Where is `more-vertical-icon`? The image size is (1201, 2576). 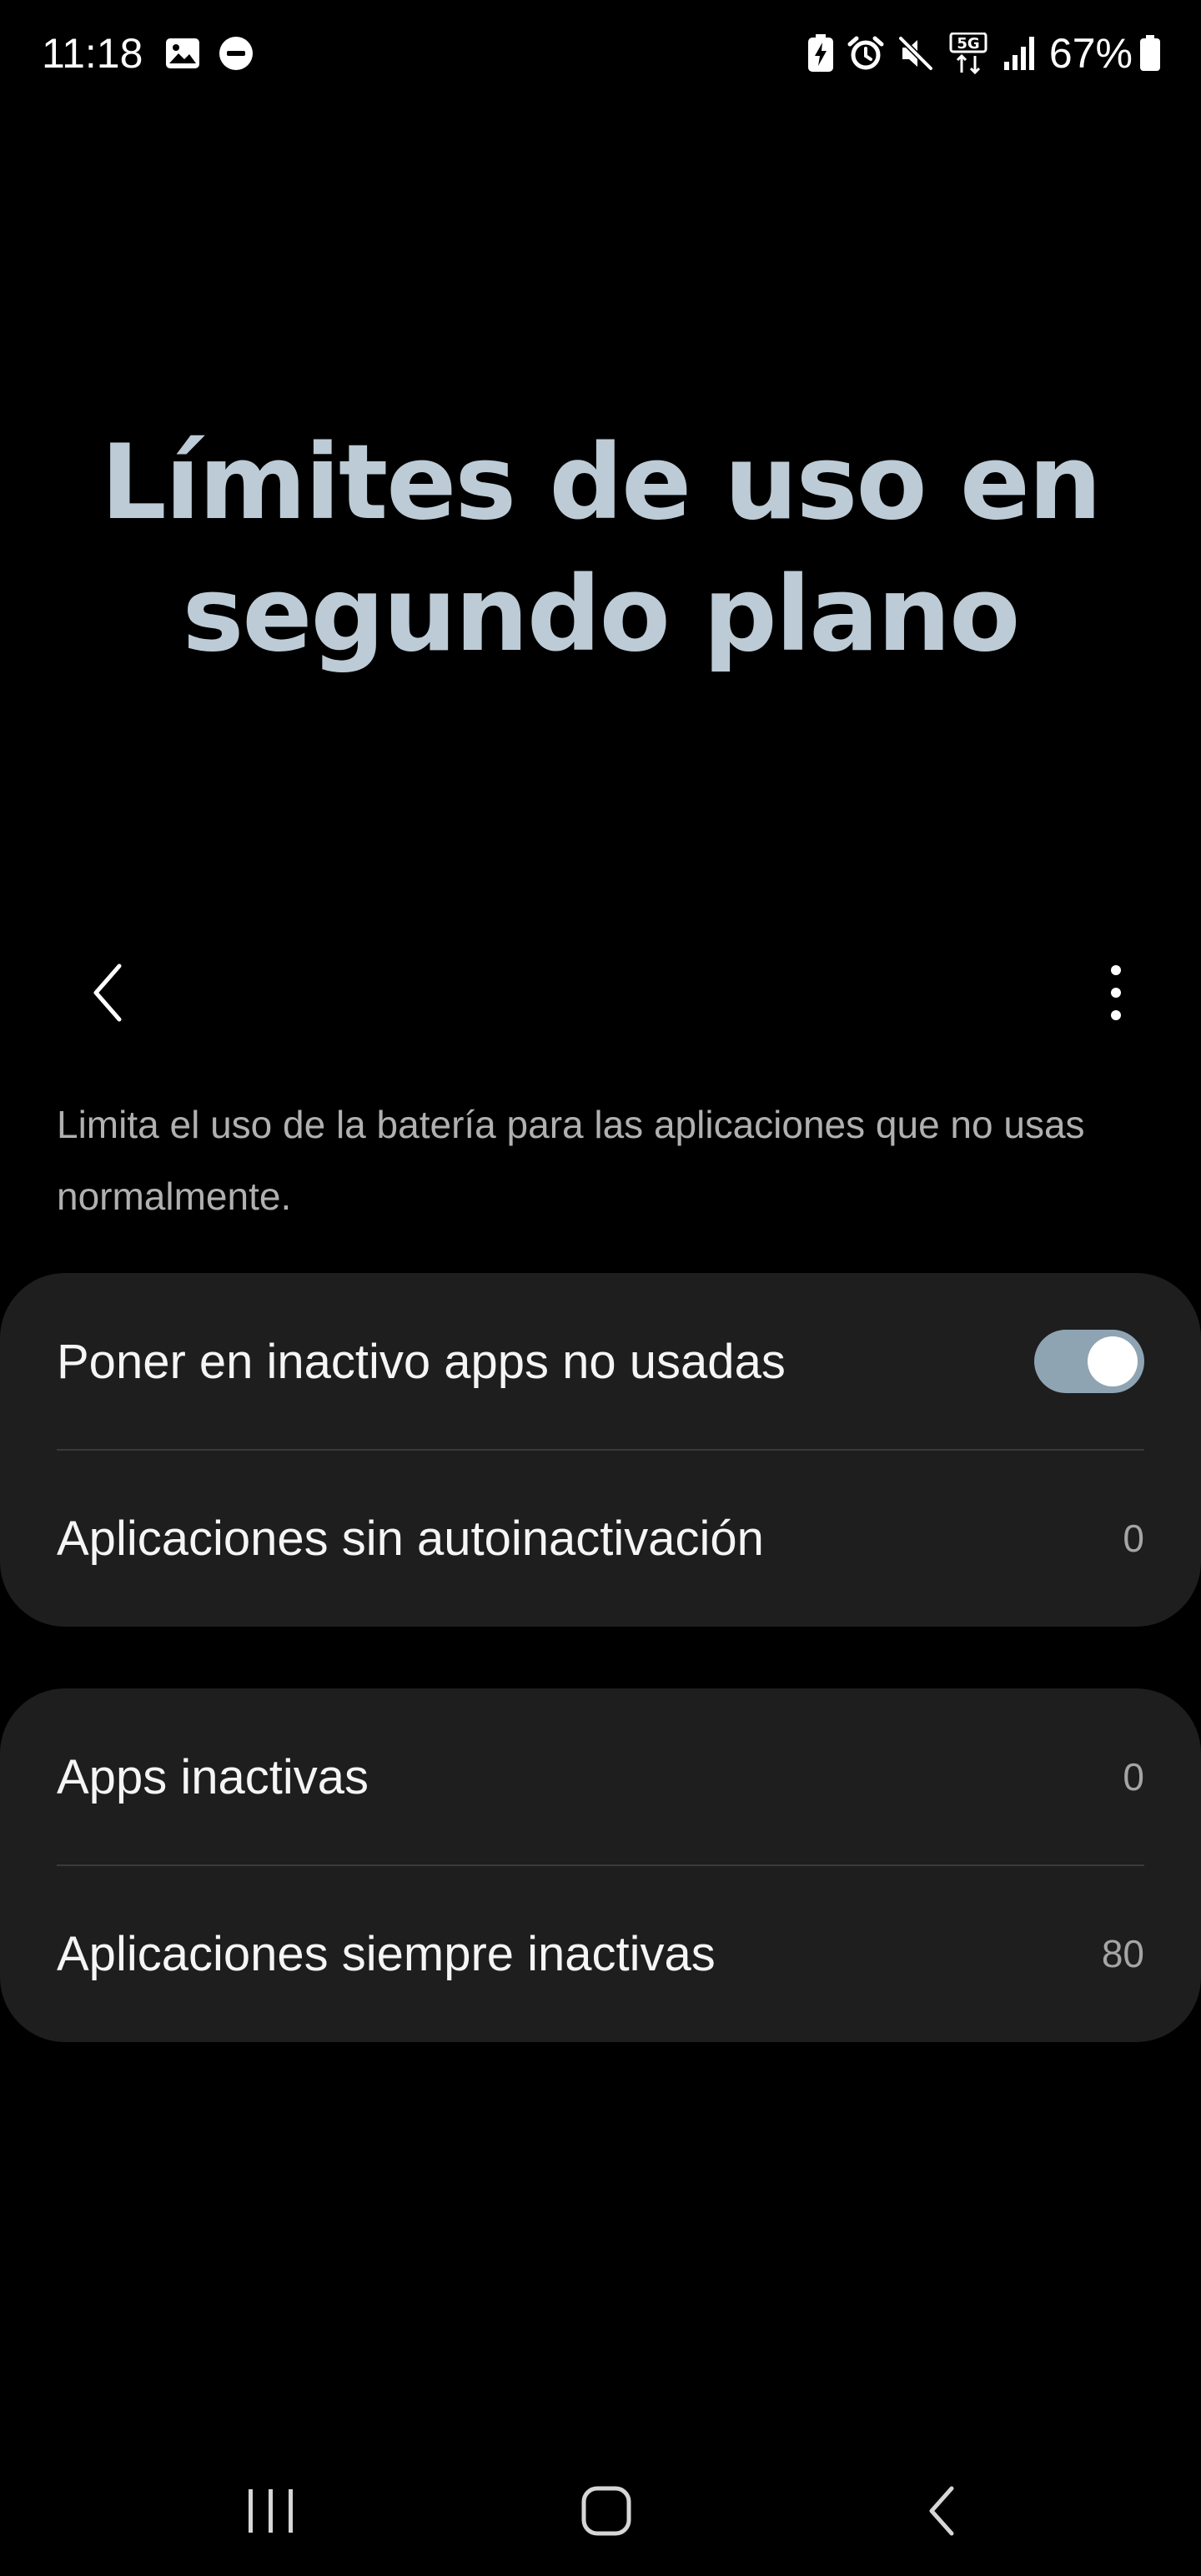
more-vertical-icon is located at coordinates (1116, 992).